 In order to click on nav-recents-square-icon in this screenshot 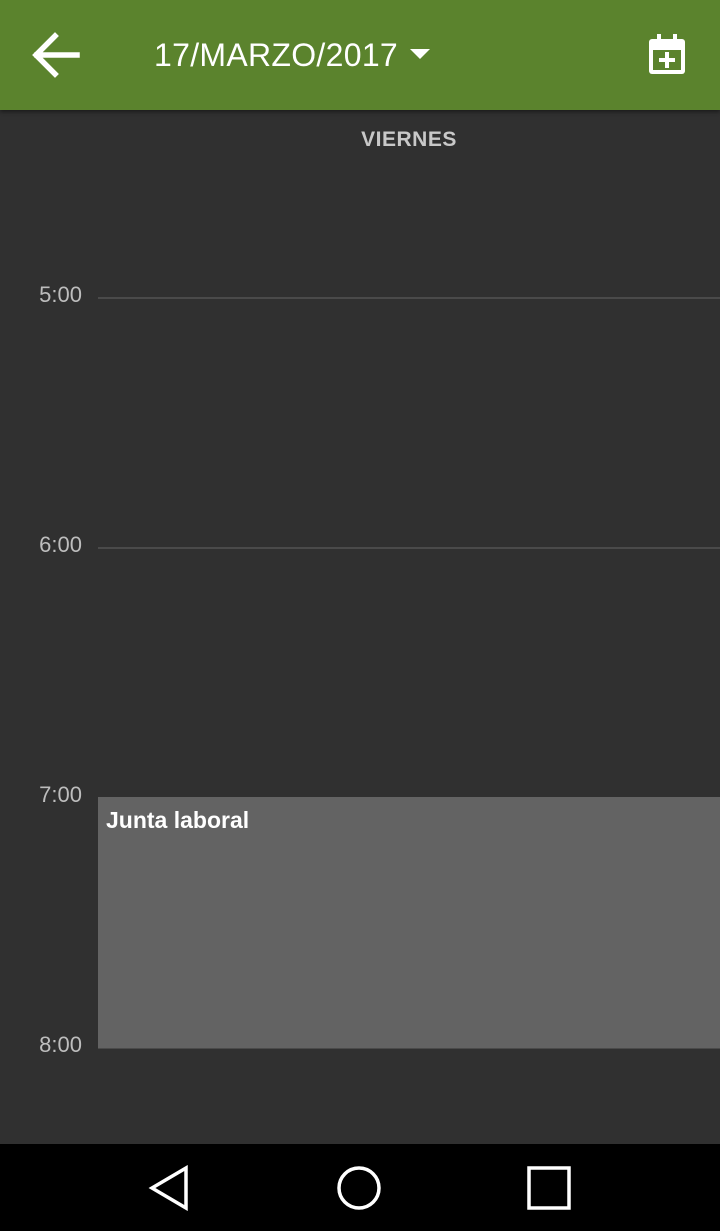, I will do `click(549, 1188)`.